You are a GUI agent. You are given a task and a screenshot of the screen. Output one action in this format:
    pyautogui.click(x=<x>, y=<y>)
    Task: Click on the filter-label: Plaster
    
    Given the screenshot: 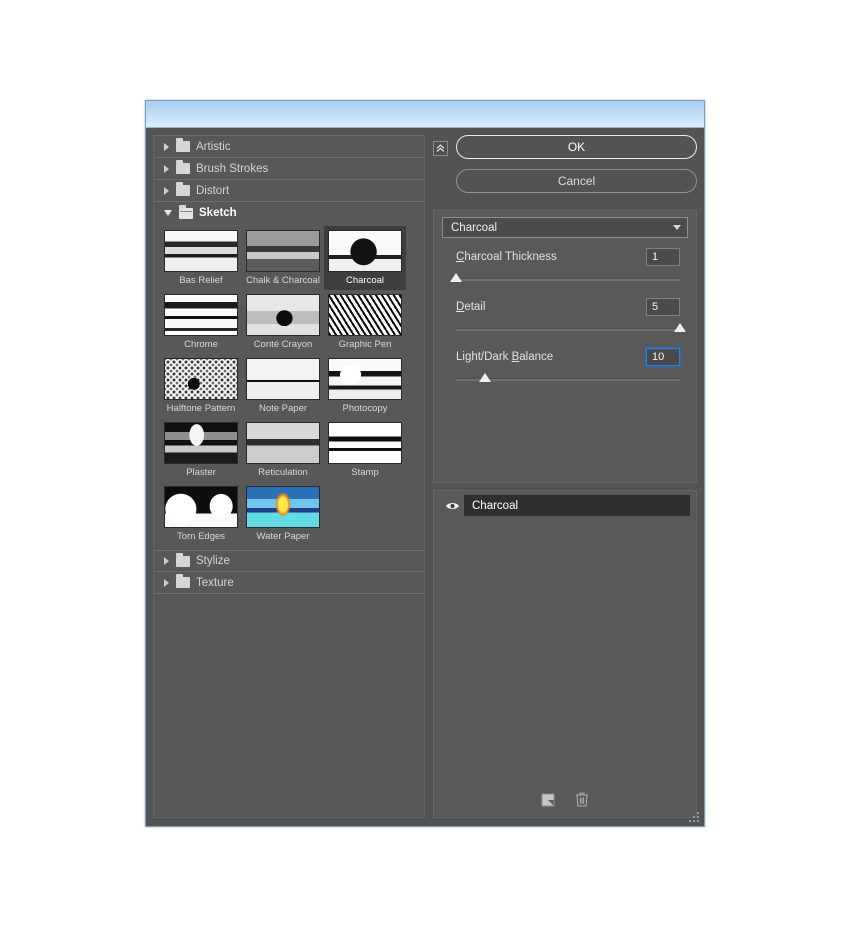 What is the action you would take?
    pyautogui.click(x=201, y=472)
    